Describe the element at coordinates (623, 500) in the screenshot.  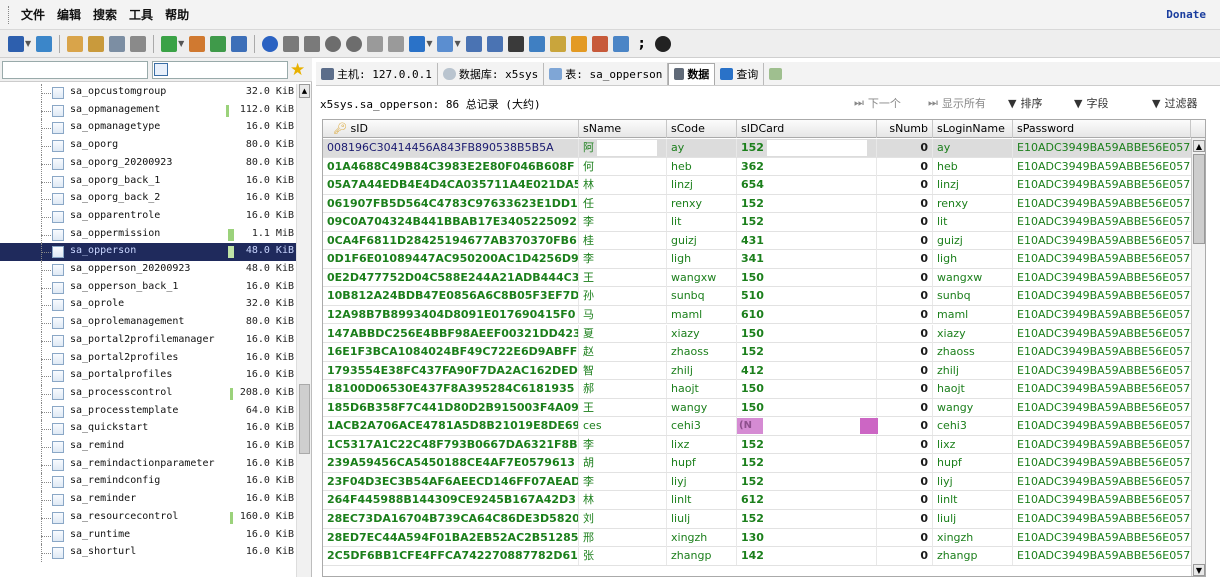
I see `cell-sname: 林` at that location.